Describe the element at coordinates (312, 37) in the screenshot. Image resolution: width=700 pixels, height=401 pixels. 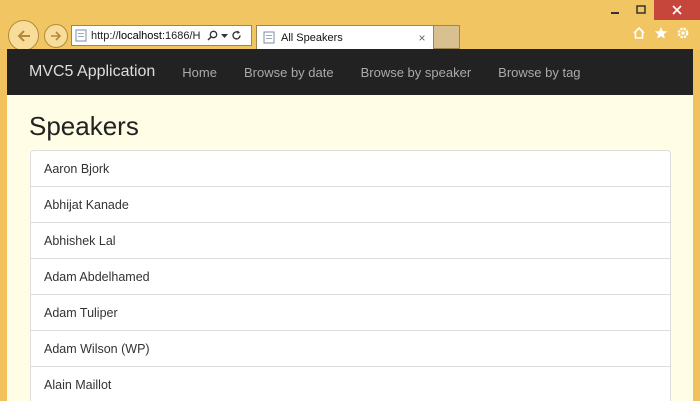
I see `tab-title: All Speakers` at that location.